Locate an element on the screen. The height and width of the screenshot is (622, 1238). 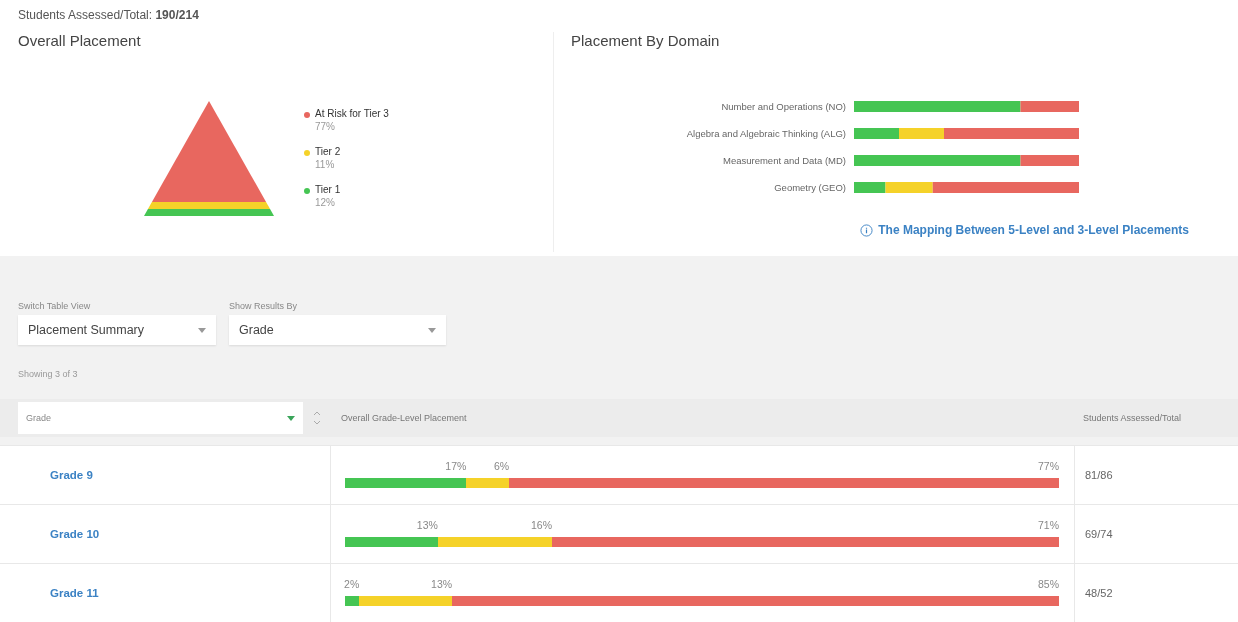
grade-link: Grade 9 is located at coordinates (165, 475).